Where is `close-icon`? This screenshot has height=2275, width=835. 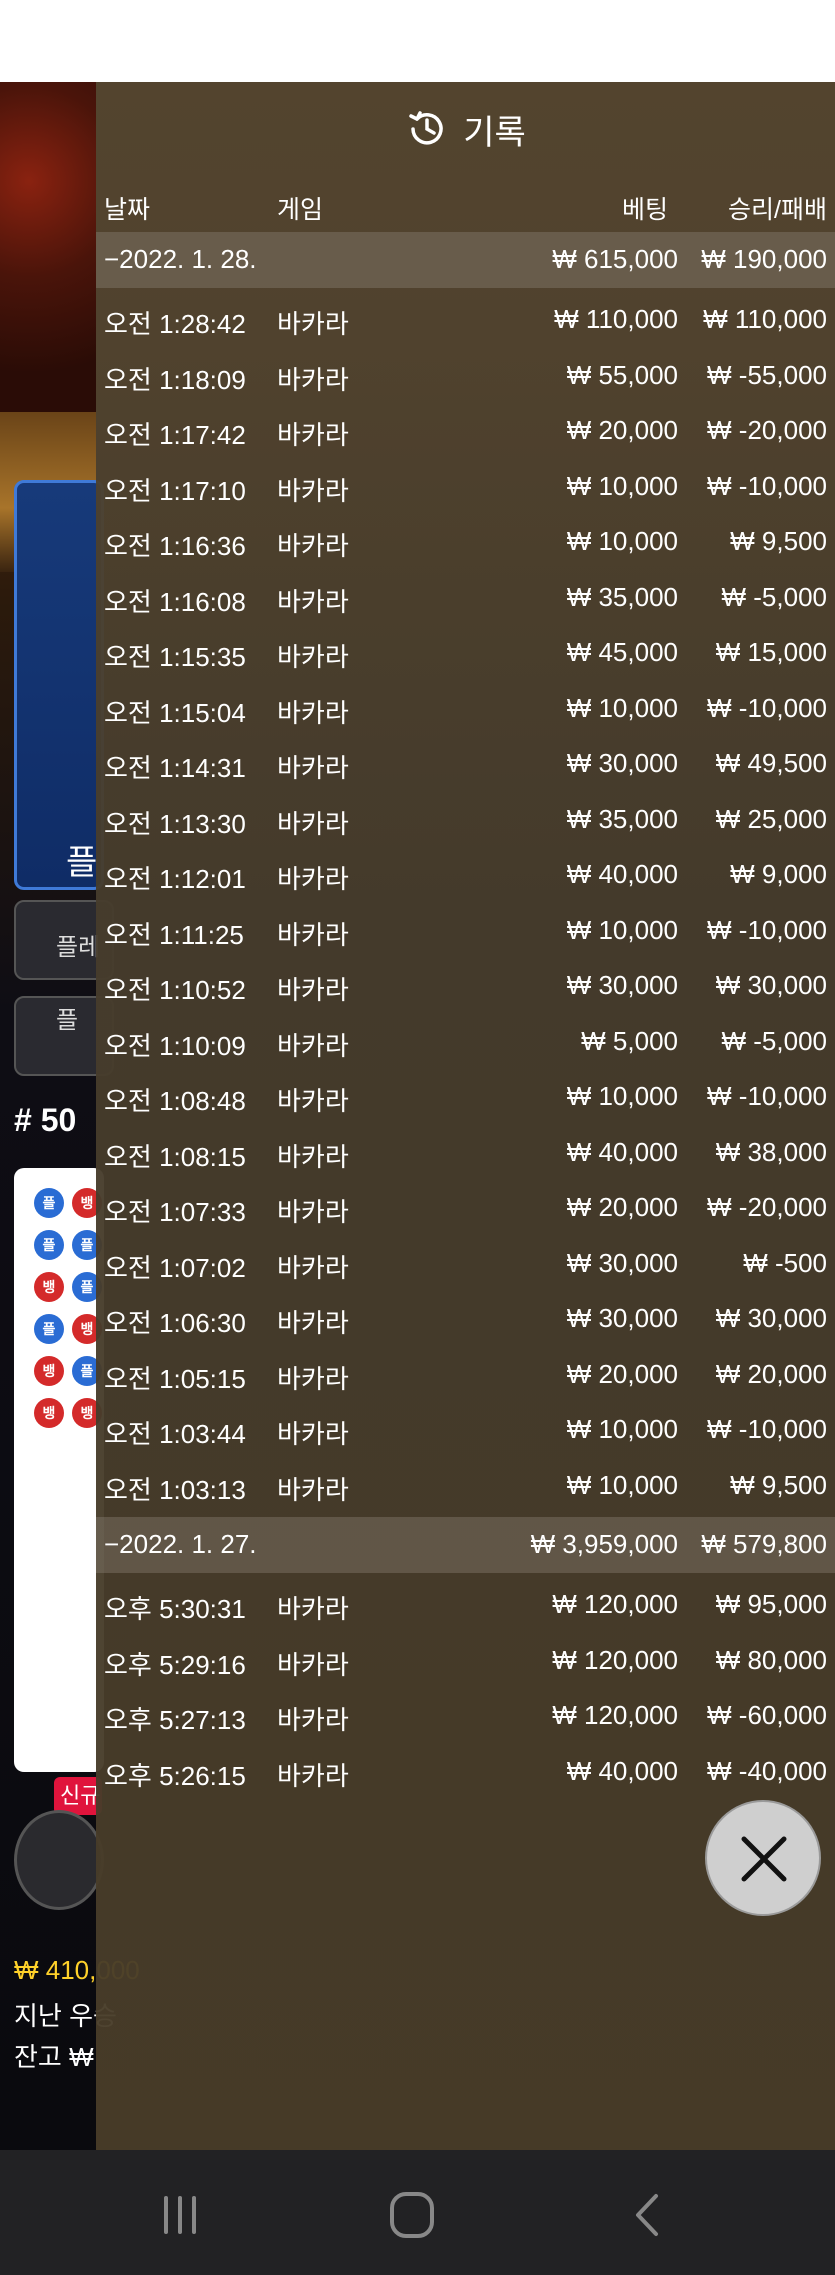
close-icon is located at coordinates (764, 1859).